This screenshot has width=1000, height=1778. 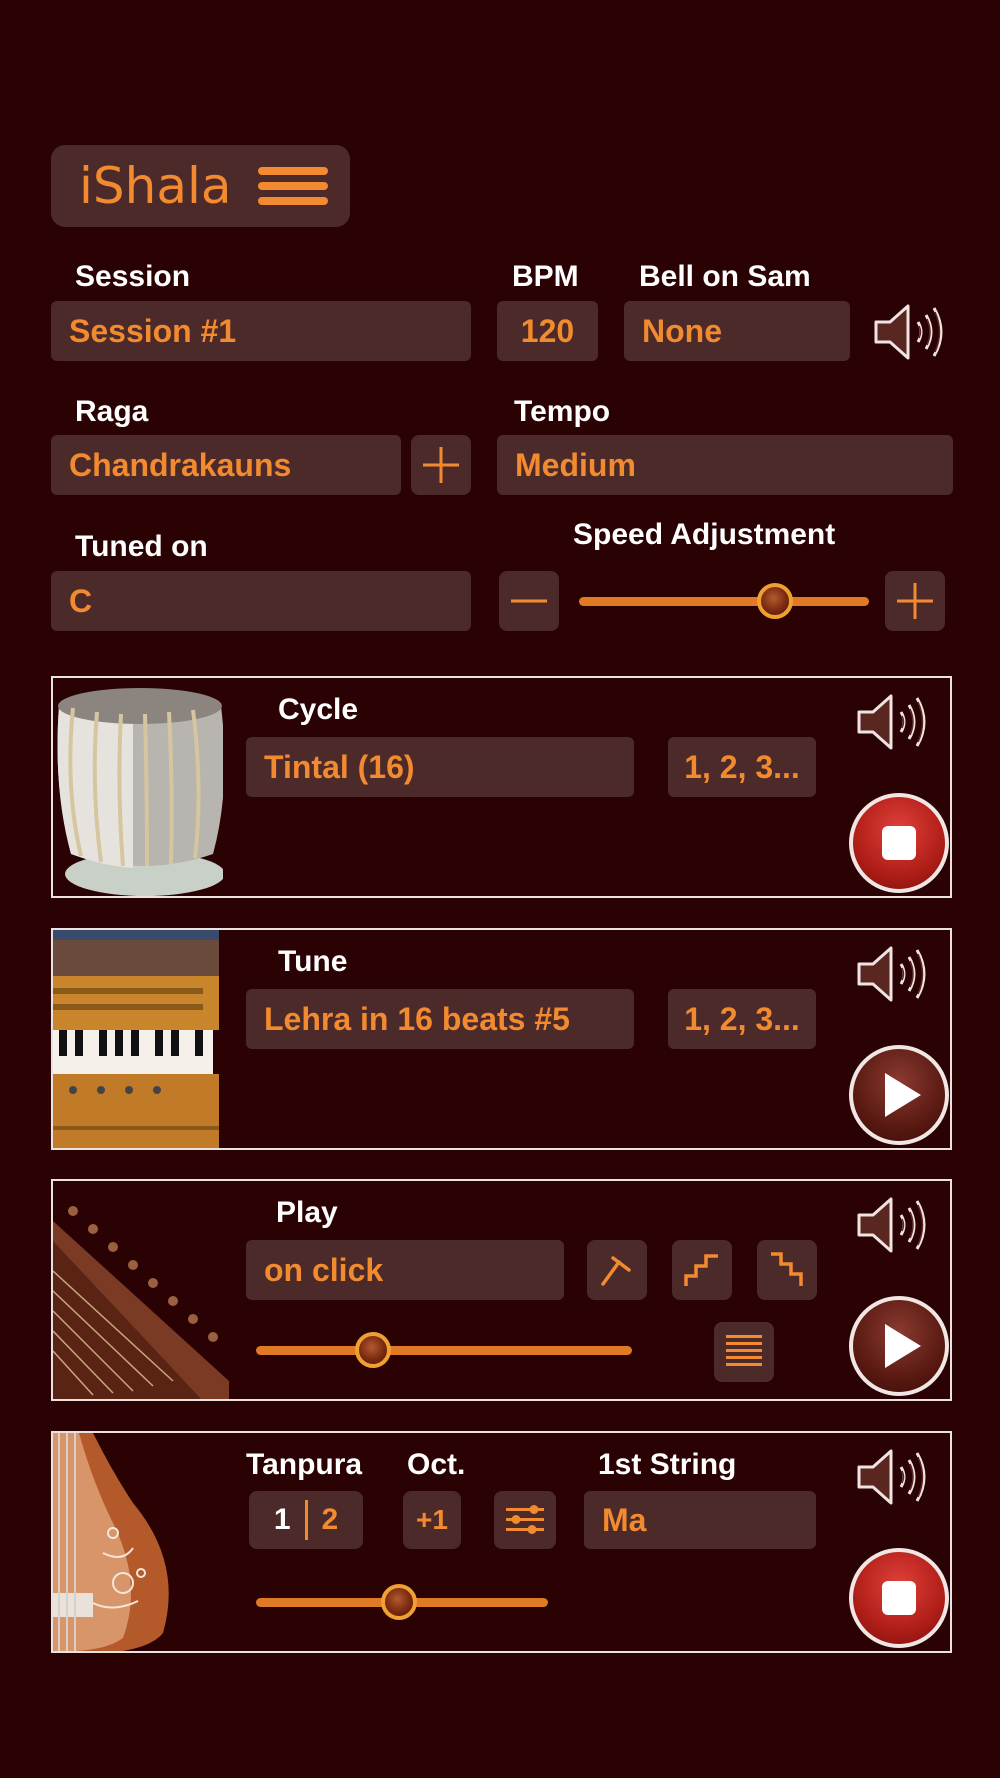 I want to click on santoor-image, so click(x=141, y=1290).